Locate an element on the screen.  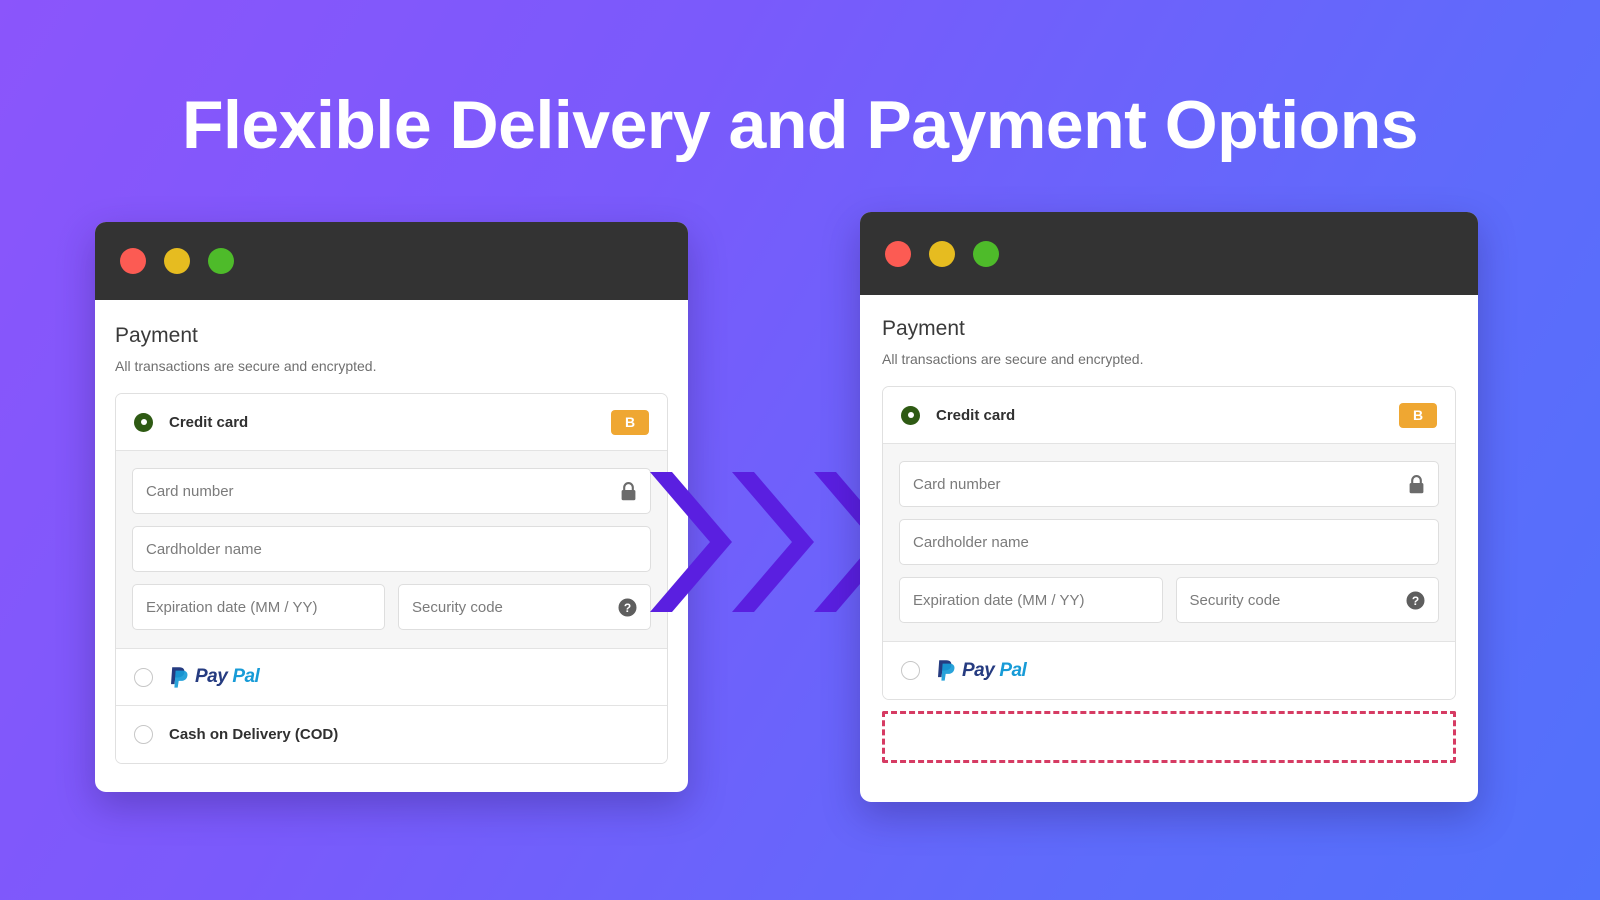
payment-option-cash-on-delivery: Cash on Delivery (COD) is located at coordinates (391, 734).